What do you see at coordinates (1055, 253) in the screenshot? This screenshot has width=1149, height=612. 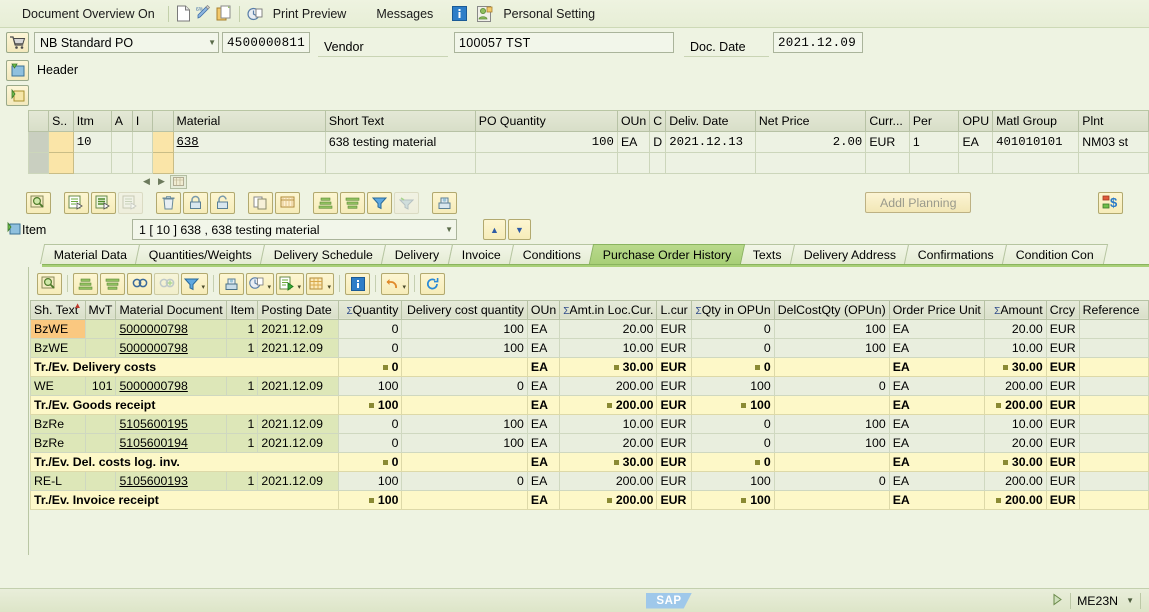 I see `tab-condition-con: Condition Con` at bounding box center [1055, 253].